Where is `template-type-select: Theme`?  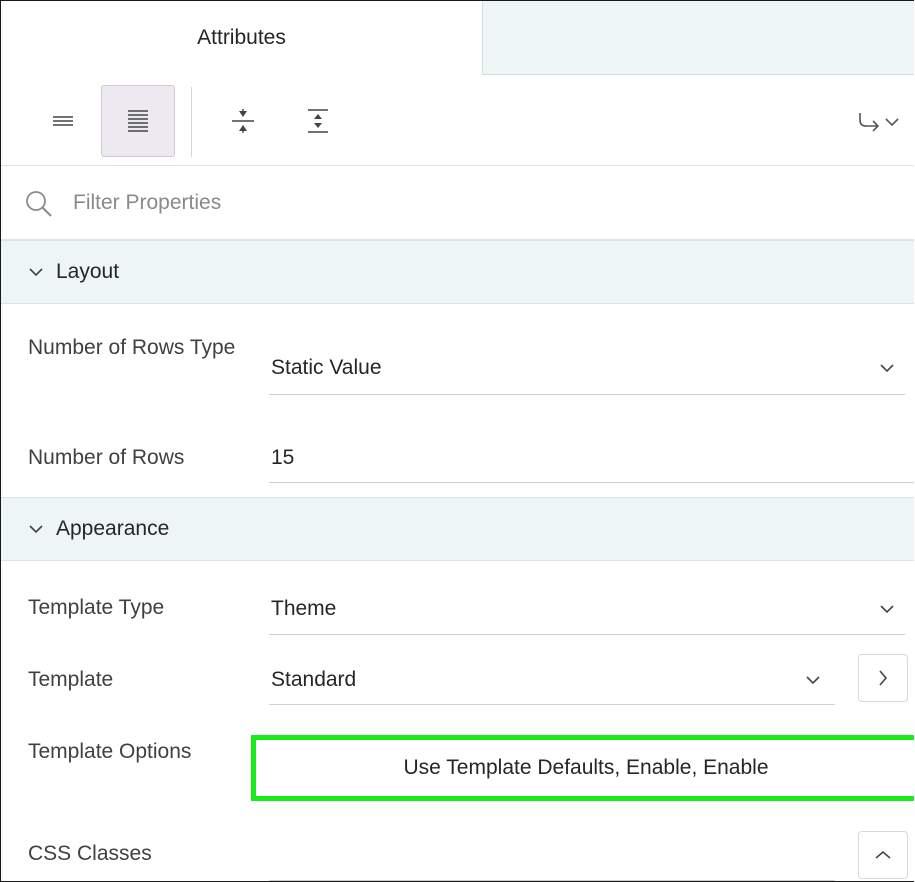
template-type-select: Theme is located at coordinates (587, 609).